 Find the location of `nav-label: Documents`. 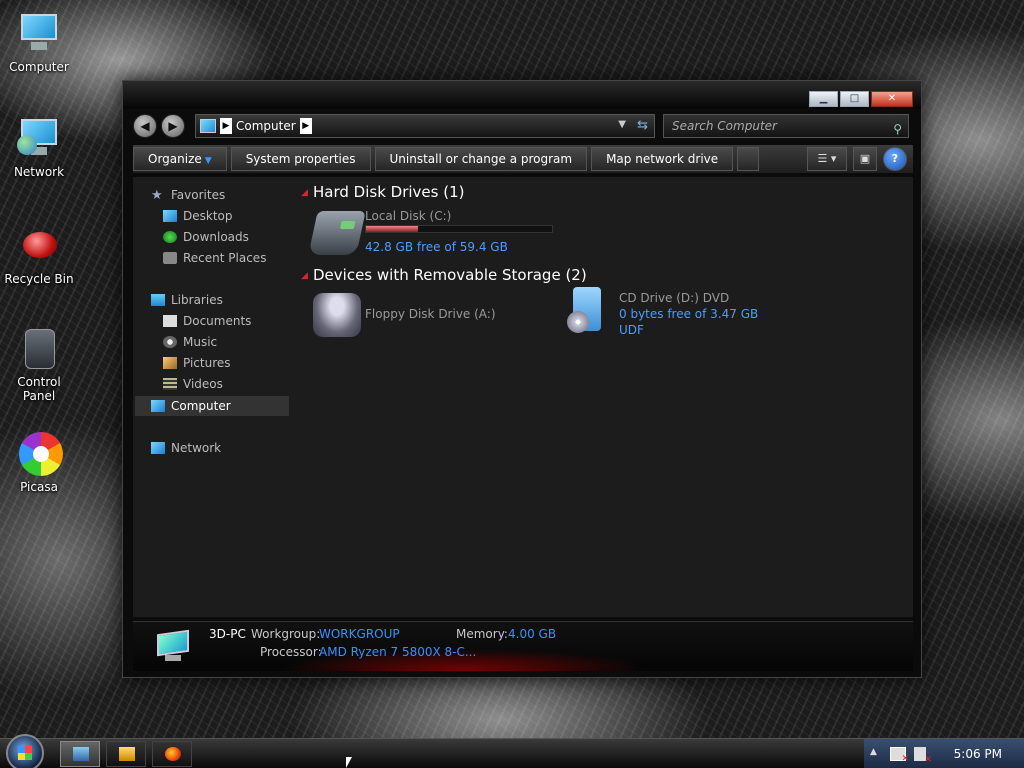

nav-label: Documents is located at coordinates (217, 321).